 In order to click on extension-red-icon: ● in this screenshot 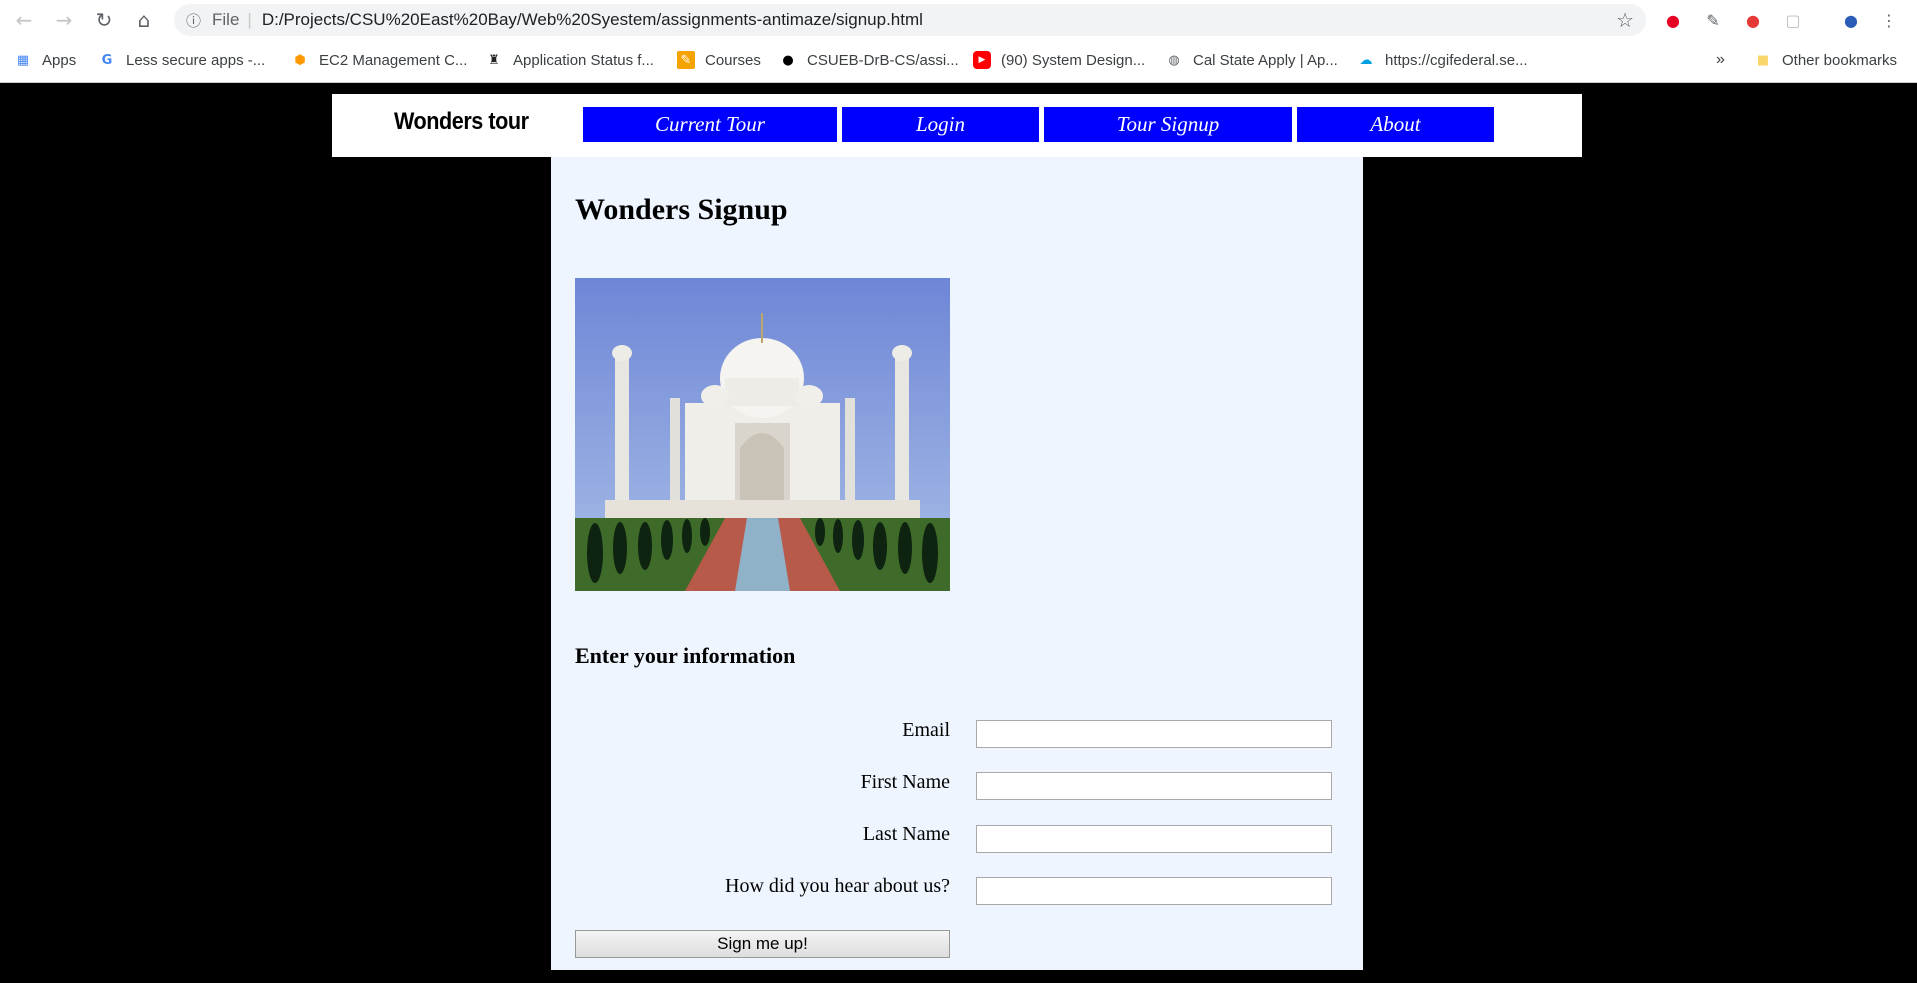, I will do `click(1753, 20)`.